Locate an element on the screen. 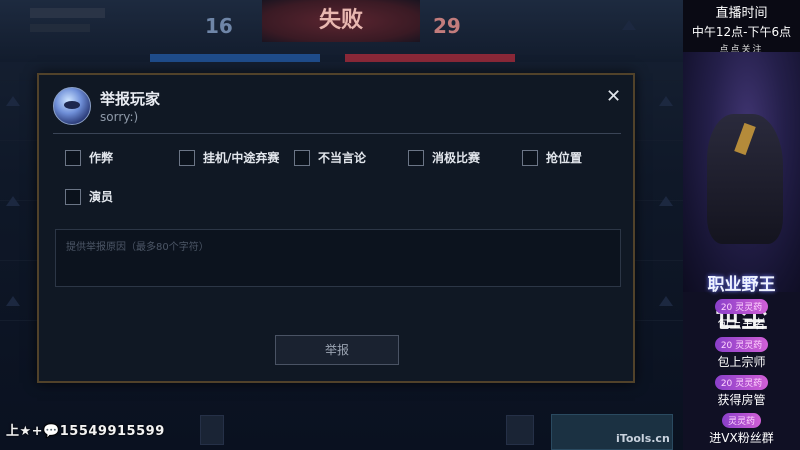  option-label: 挂机/中途弃赛 is located at coordinates (241, 158).